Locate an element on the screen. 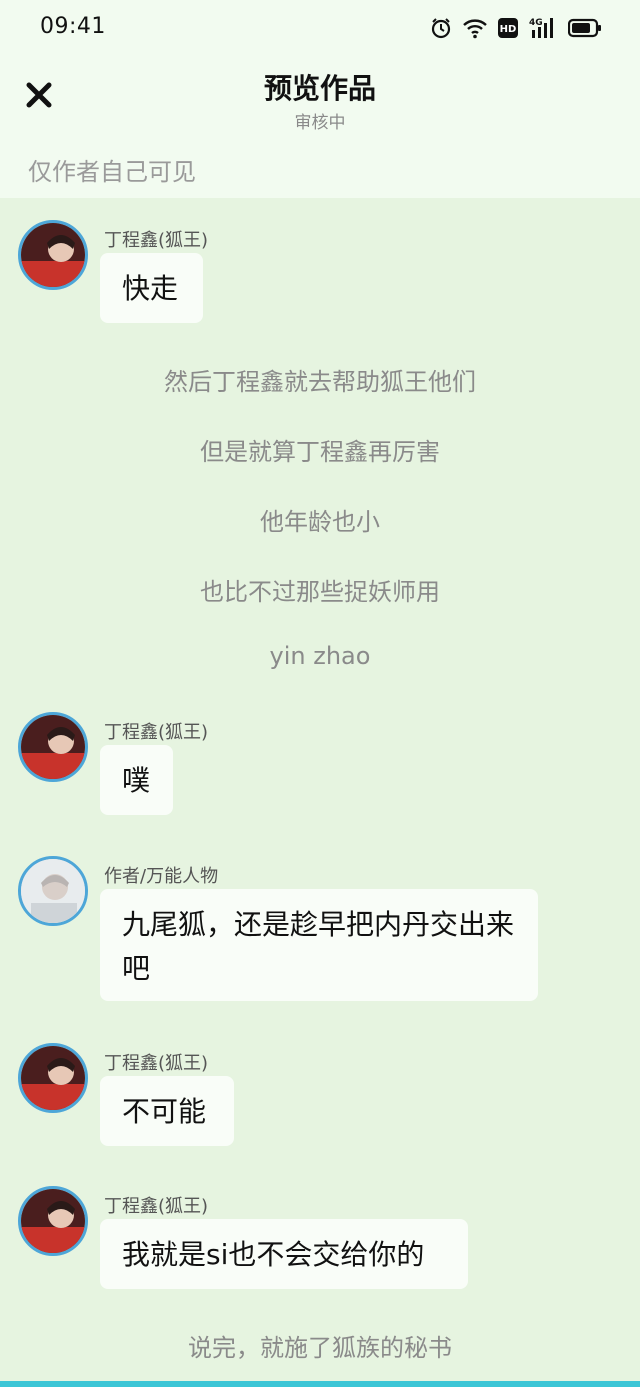 This screenshot has height=1387, width=640. scroll-indicator is located at coordinates (320, 1384).